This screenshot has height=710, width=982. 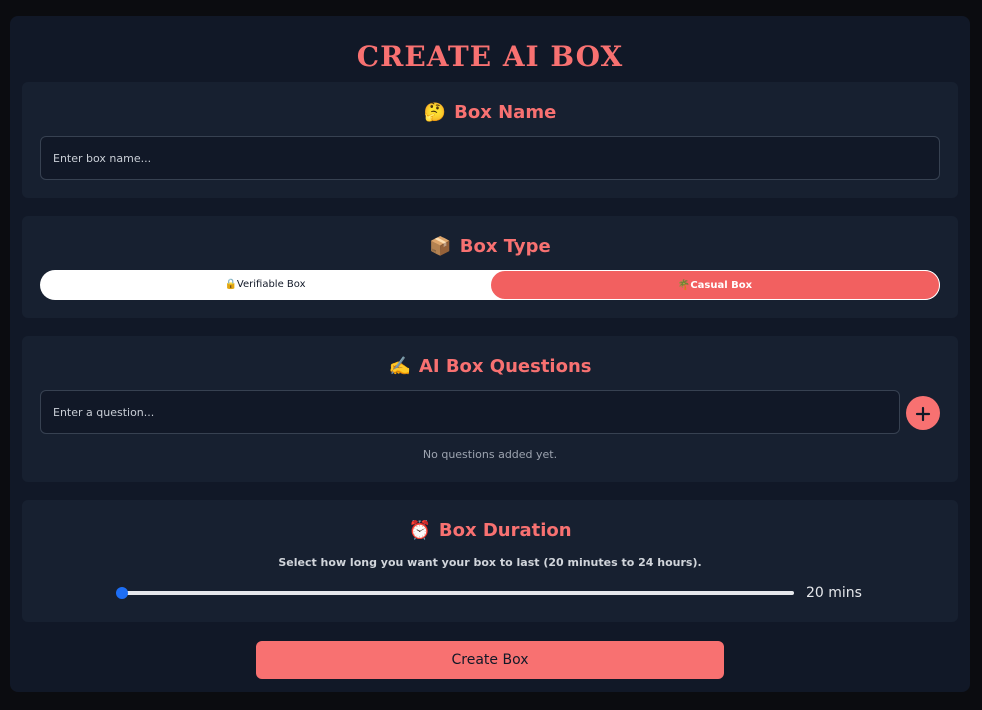 What do you see at coordinates (505, 530) in the screenshot?
I see `duration-heading-text: Box Duration` at bounding box center [505, 530].